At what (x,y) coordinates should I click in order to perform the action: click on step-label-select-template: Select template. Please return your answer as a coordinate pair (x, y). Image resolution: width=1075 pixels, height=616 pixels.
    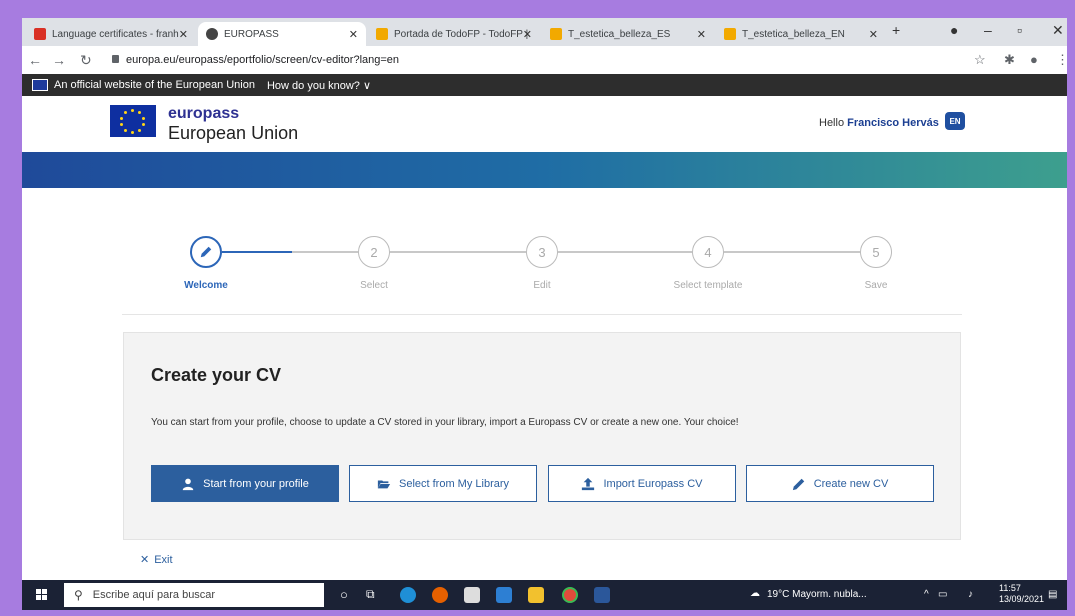
    Looking at the image, I should click on (708, 285).